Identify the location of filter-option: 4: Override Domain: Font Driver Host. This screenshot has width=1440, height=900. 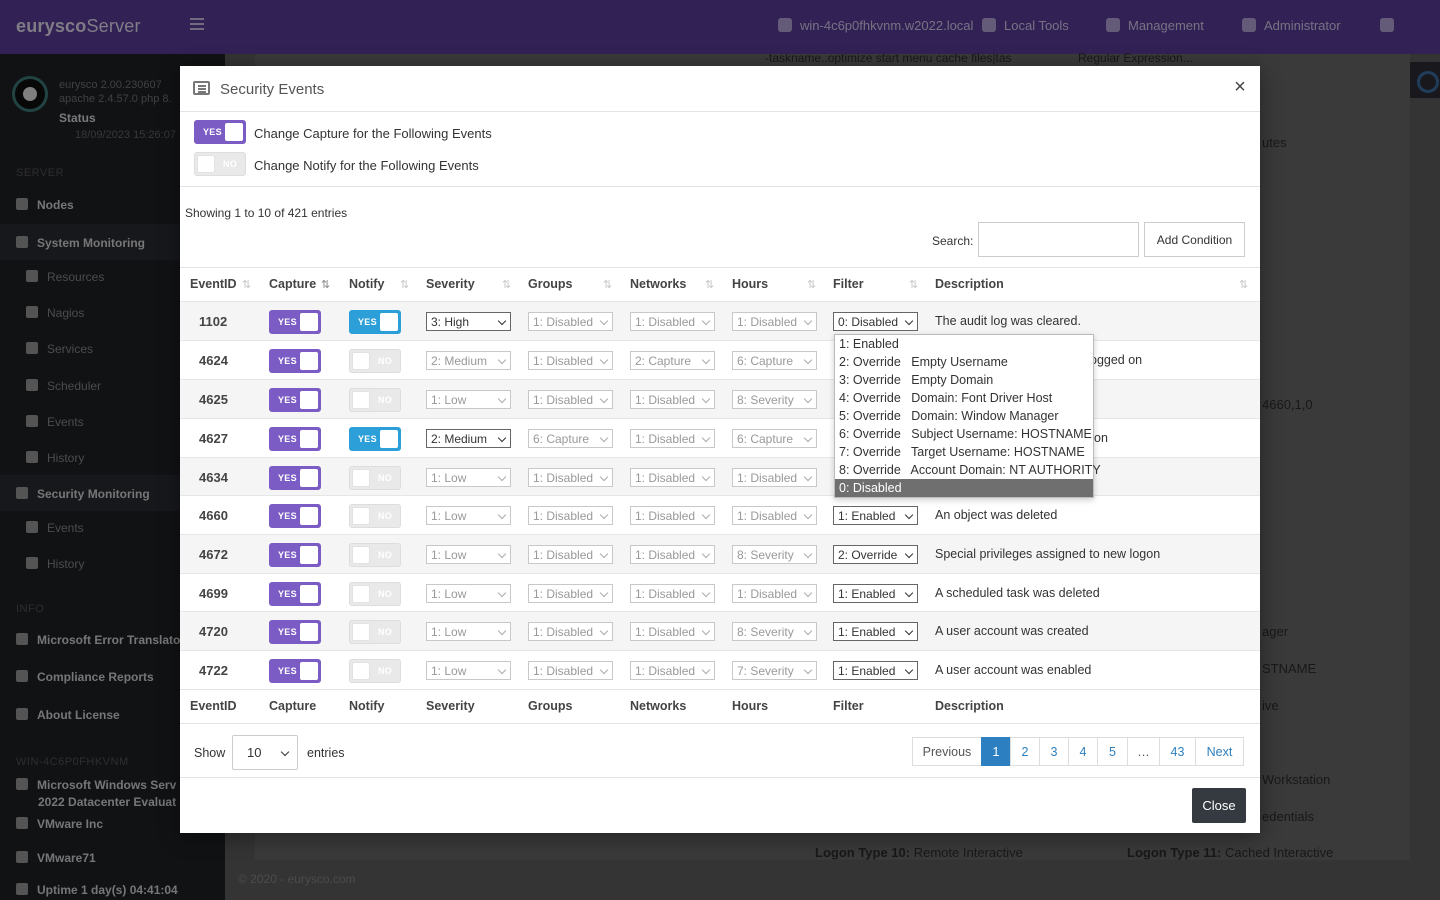
(964, 398).